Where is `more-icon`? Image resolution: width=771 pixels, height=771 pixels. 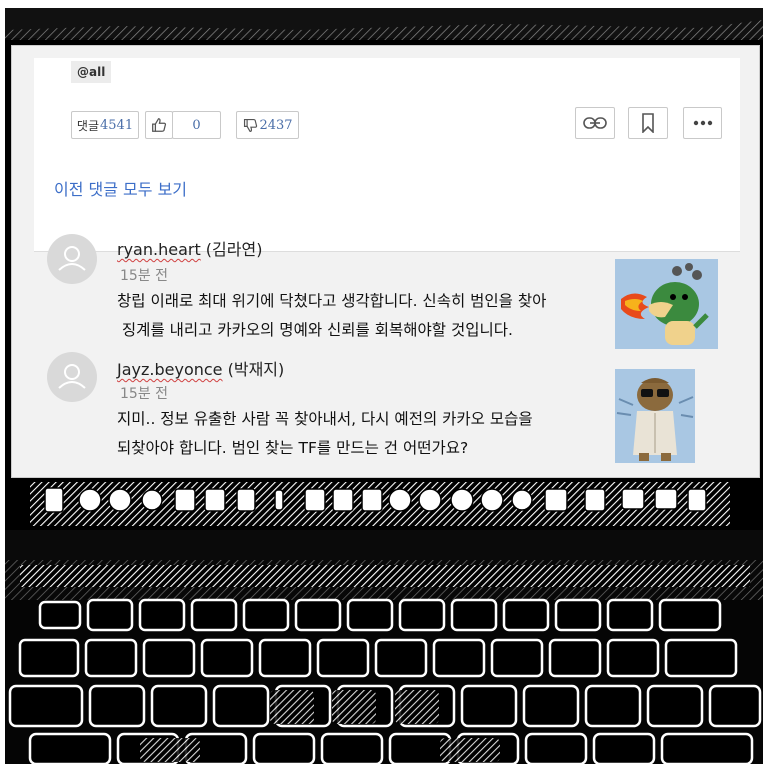 more-icon is located at coordinates (702, 123).